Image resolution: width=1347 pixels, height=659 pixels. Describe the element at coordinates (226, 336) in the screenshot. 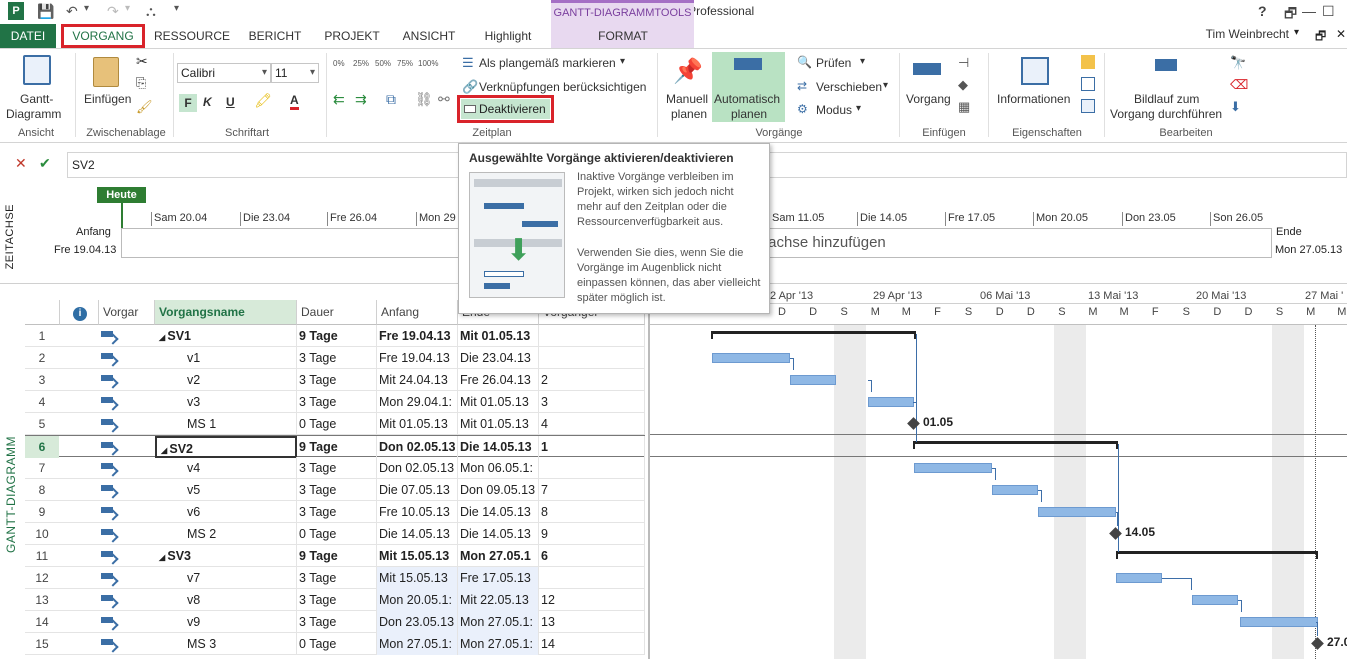

I see `task-name-cell: ◢ SV1` at that location.